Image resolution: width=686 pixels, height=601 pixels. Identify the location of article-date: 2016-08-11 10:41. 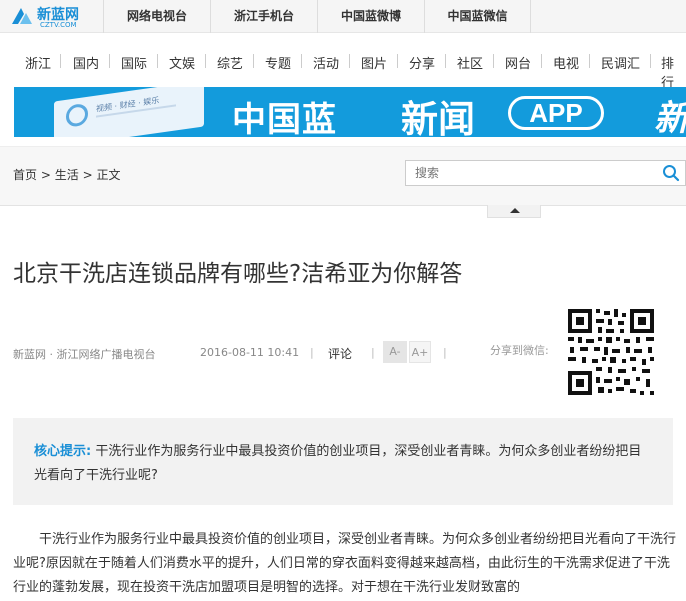
(250, 352).